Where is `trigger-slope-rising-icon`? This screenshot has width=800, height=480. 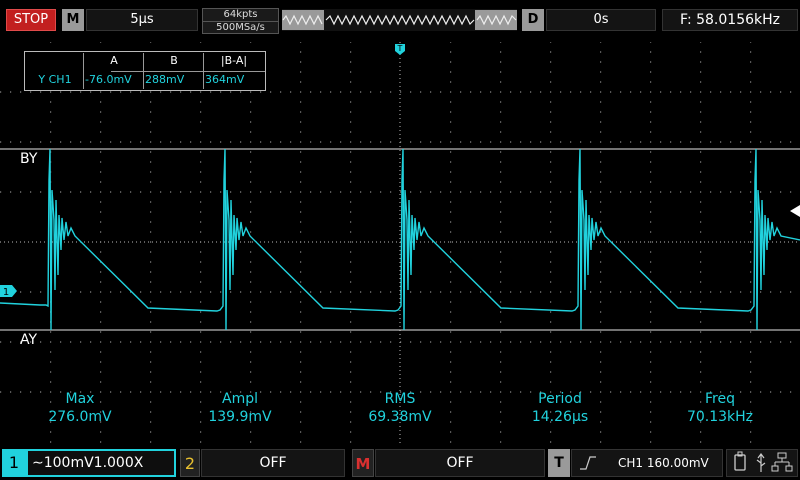
trigger-slope-rising-icon is located at coordinates (588, 463).